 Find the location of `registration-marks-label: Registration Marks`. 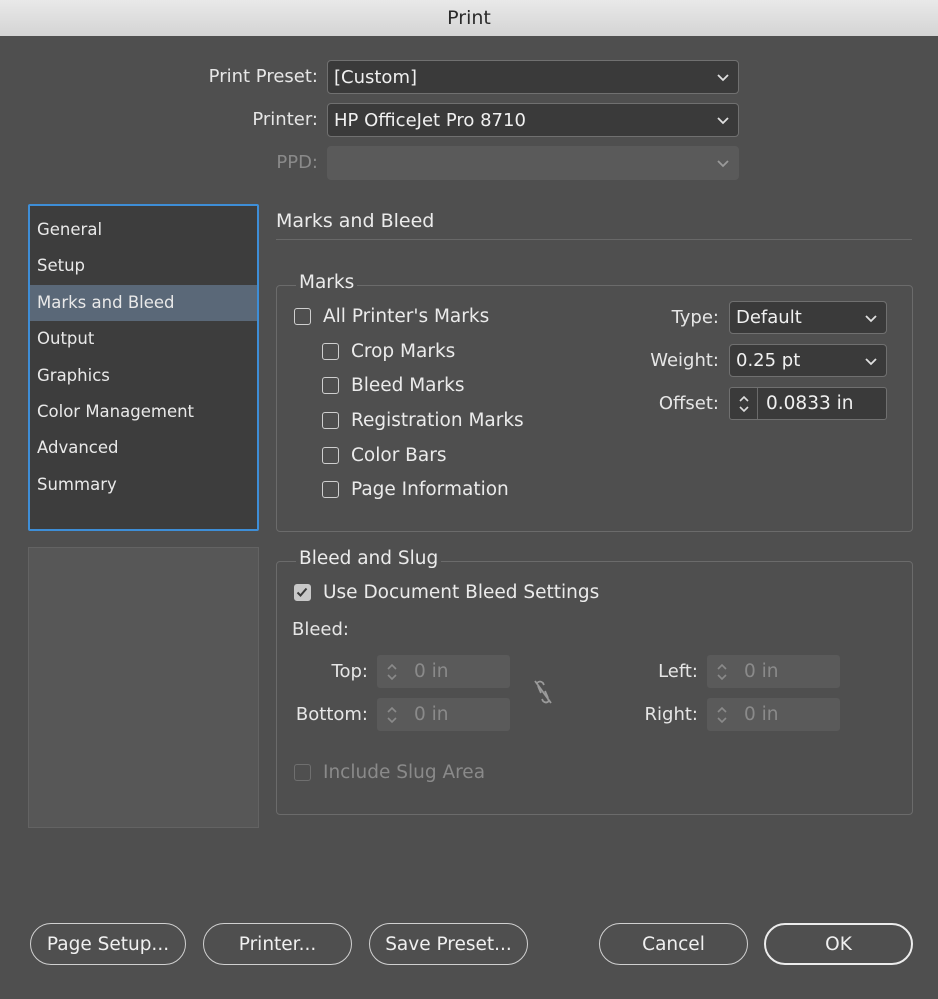

registration-marks-label: Registration Marks is located at coordinates (437, 420).